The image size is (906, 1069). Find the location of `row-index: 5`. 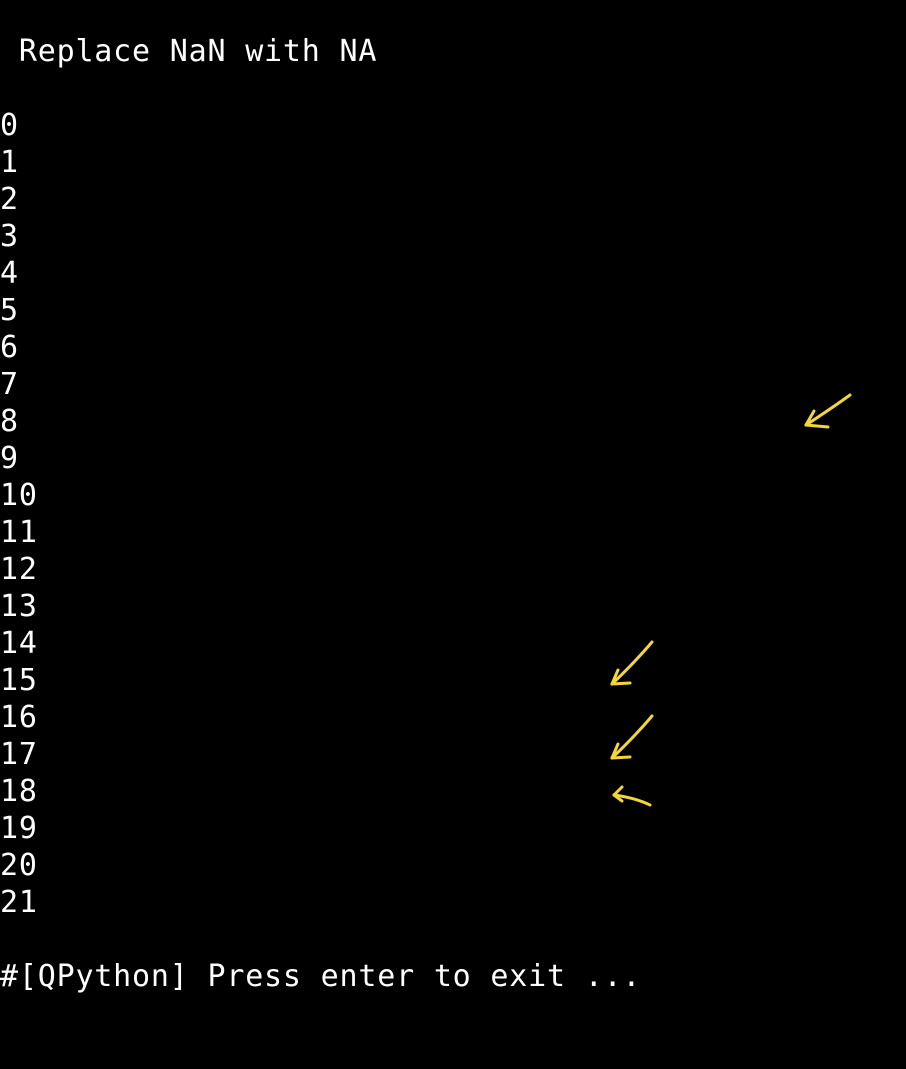

row-index: 5 is located at coordinates (9, 310).